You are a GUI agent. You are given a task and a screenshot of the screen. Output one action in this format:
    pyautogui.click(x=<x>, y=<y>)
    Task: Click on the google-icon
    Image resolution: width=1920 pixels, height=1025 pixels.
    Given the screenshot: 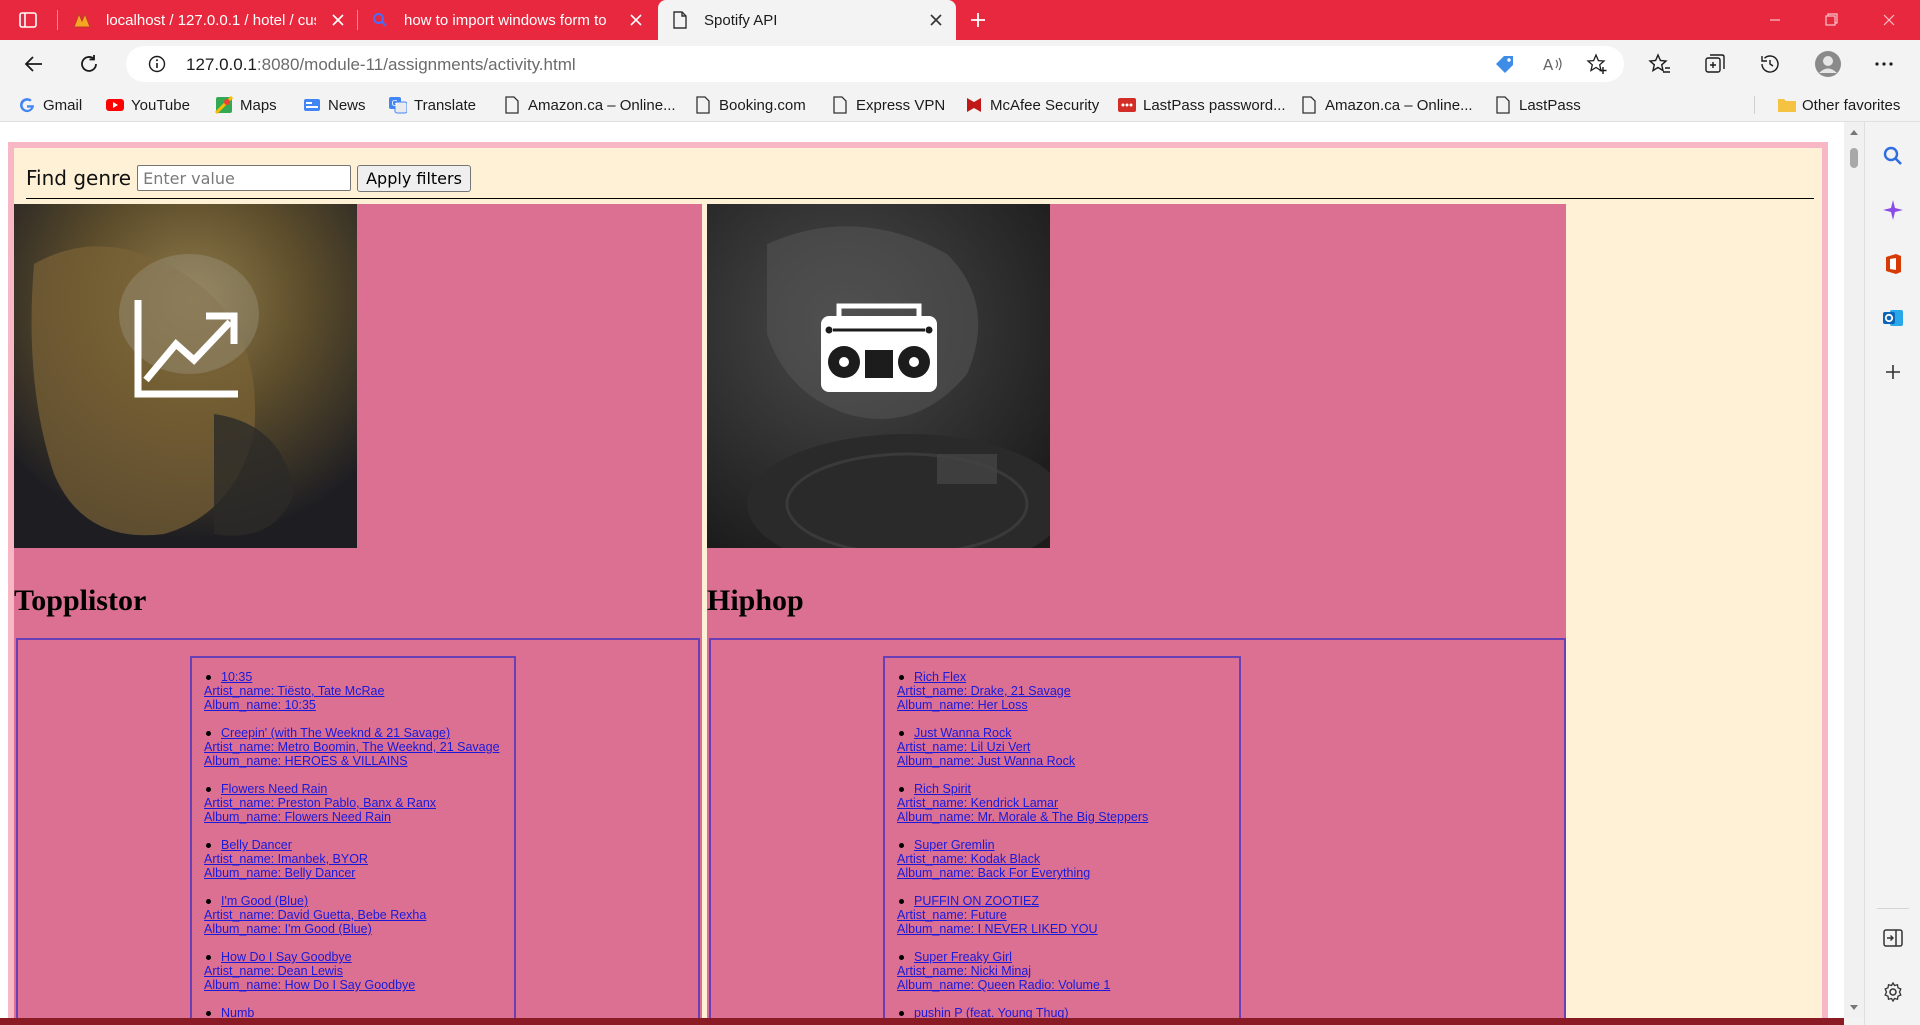 What is the action you would take?
    pyautogui.click(x=27, y=105)
    